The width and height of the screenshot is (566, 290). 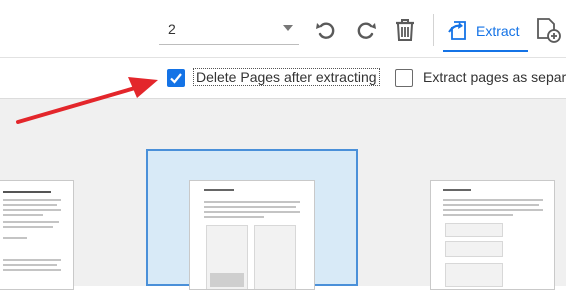 I want to click on insert-page-icon, so click(x=549, y=30).